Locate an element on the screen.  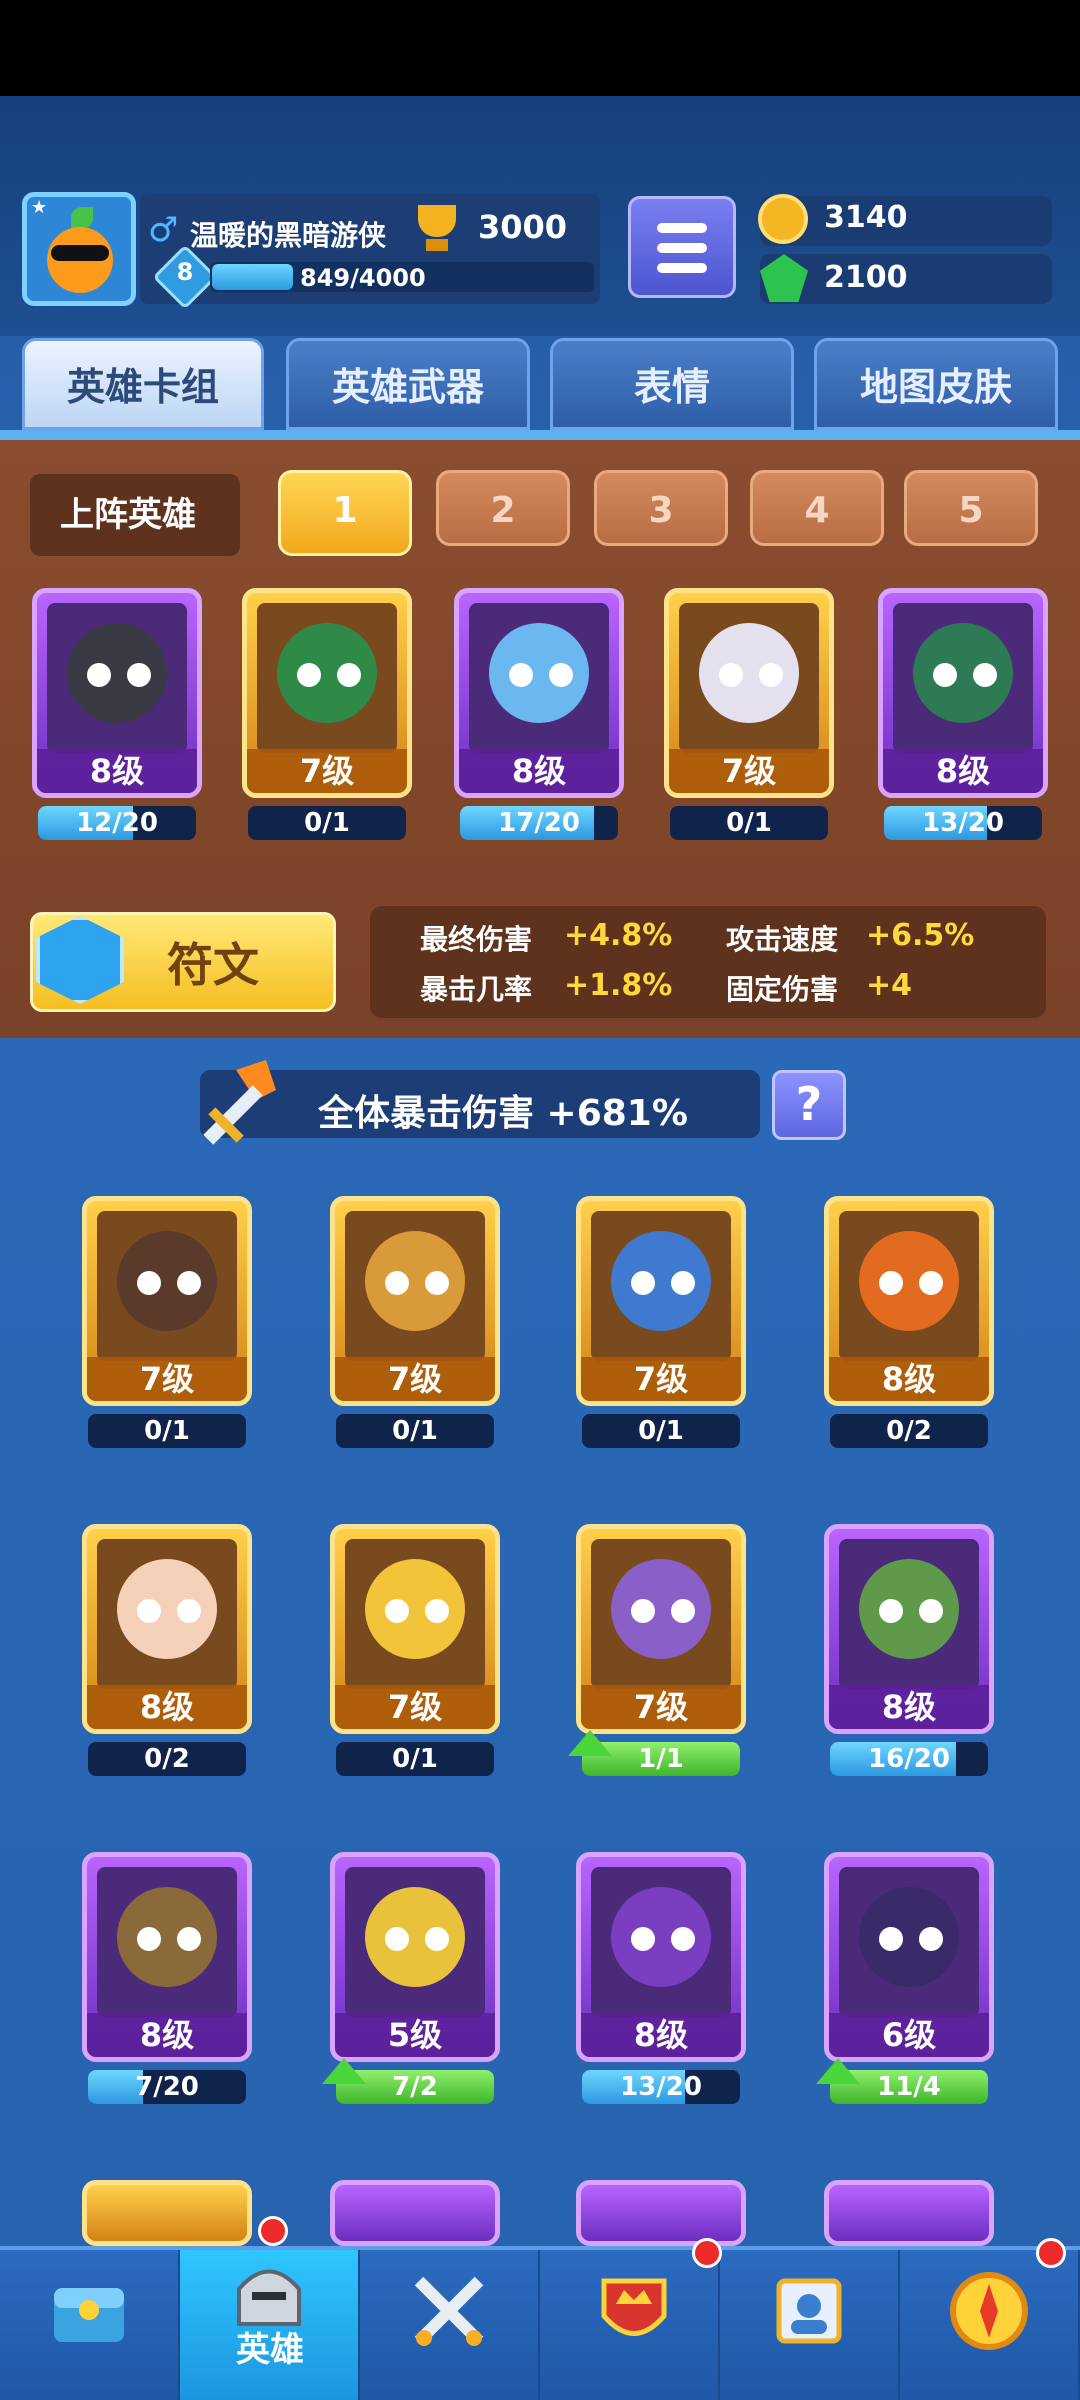
tab-hero-weapons: 英雄武器 is located at coordinates (408, 384).